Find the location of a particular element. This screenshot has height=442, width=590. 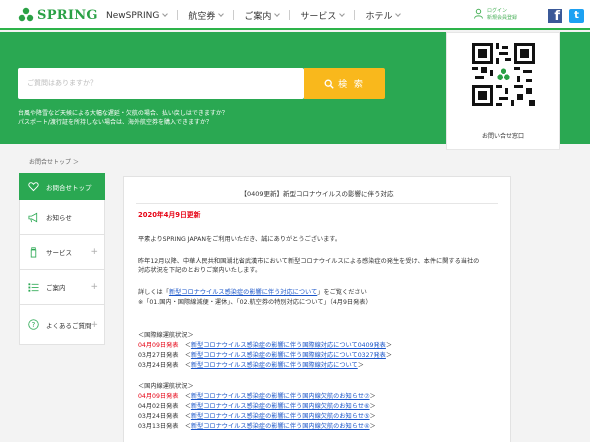

details-suffix: 」をご覧ください is located at coordinates (342, 292).